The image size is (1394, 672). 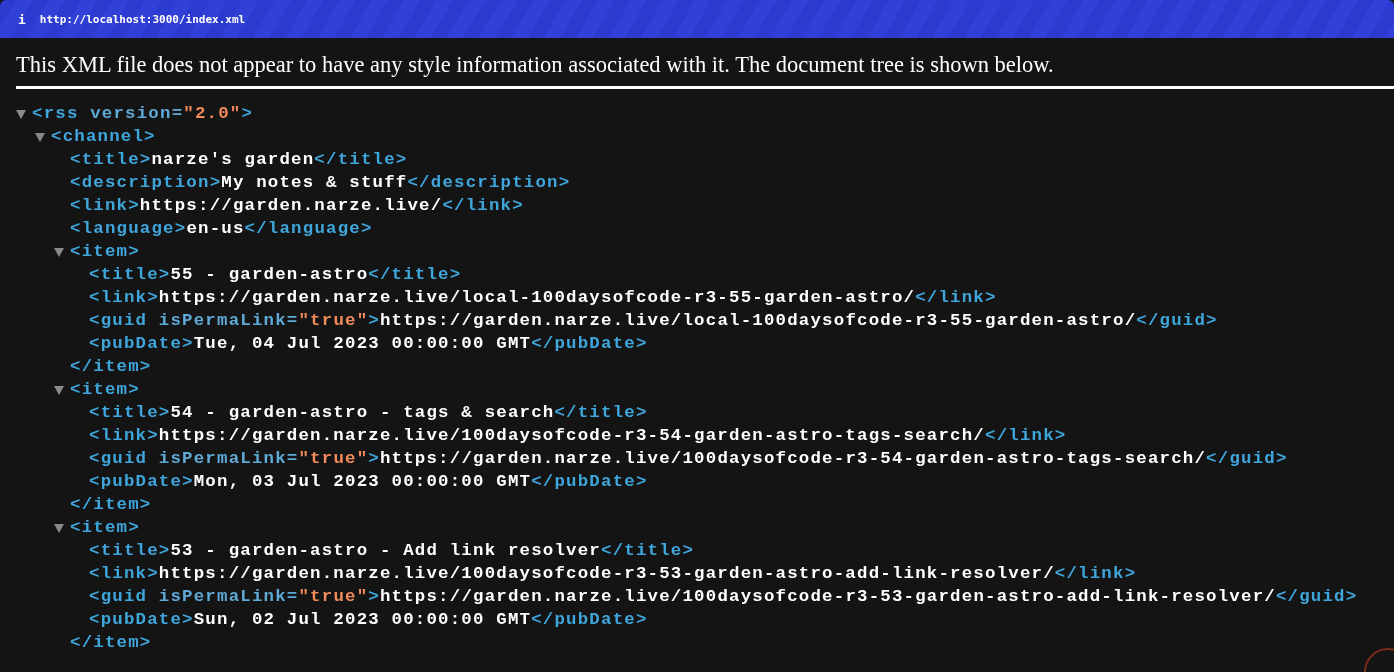 I want to click on xml-line: <title>narze's garden</title>, so click(x=239, y=159).